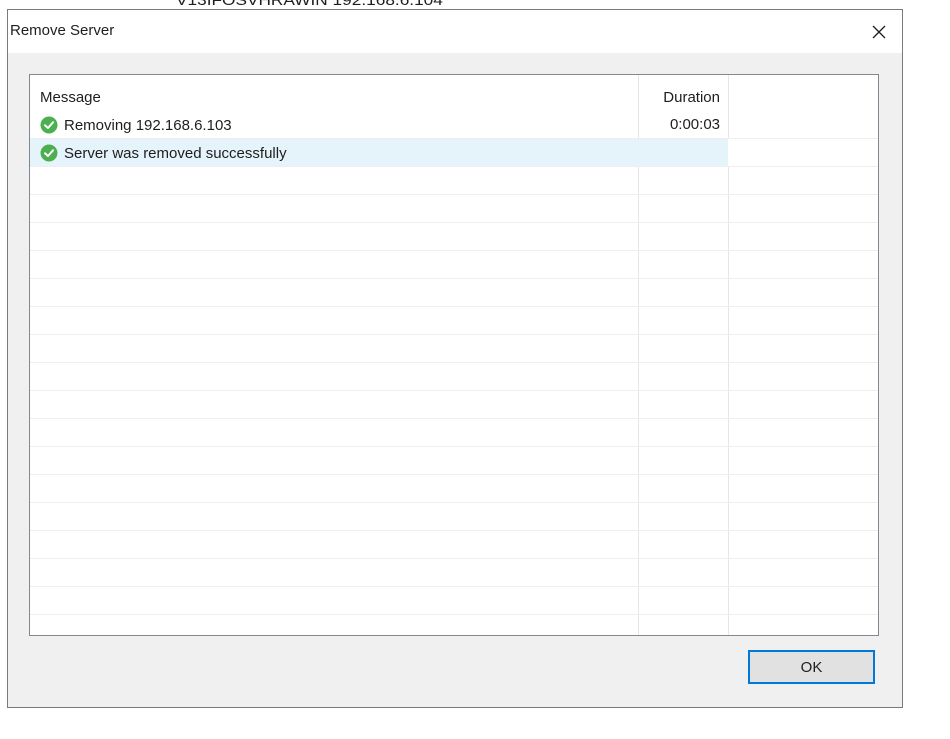 This screenshot has width=950, height=739. Describe the element at coordinates (454, 125) in the screenshot. I see `list-row: Removing 192.168.6.103 0:00:03` at that location.